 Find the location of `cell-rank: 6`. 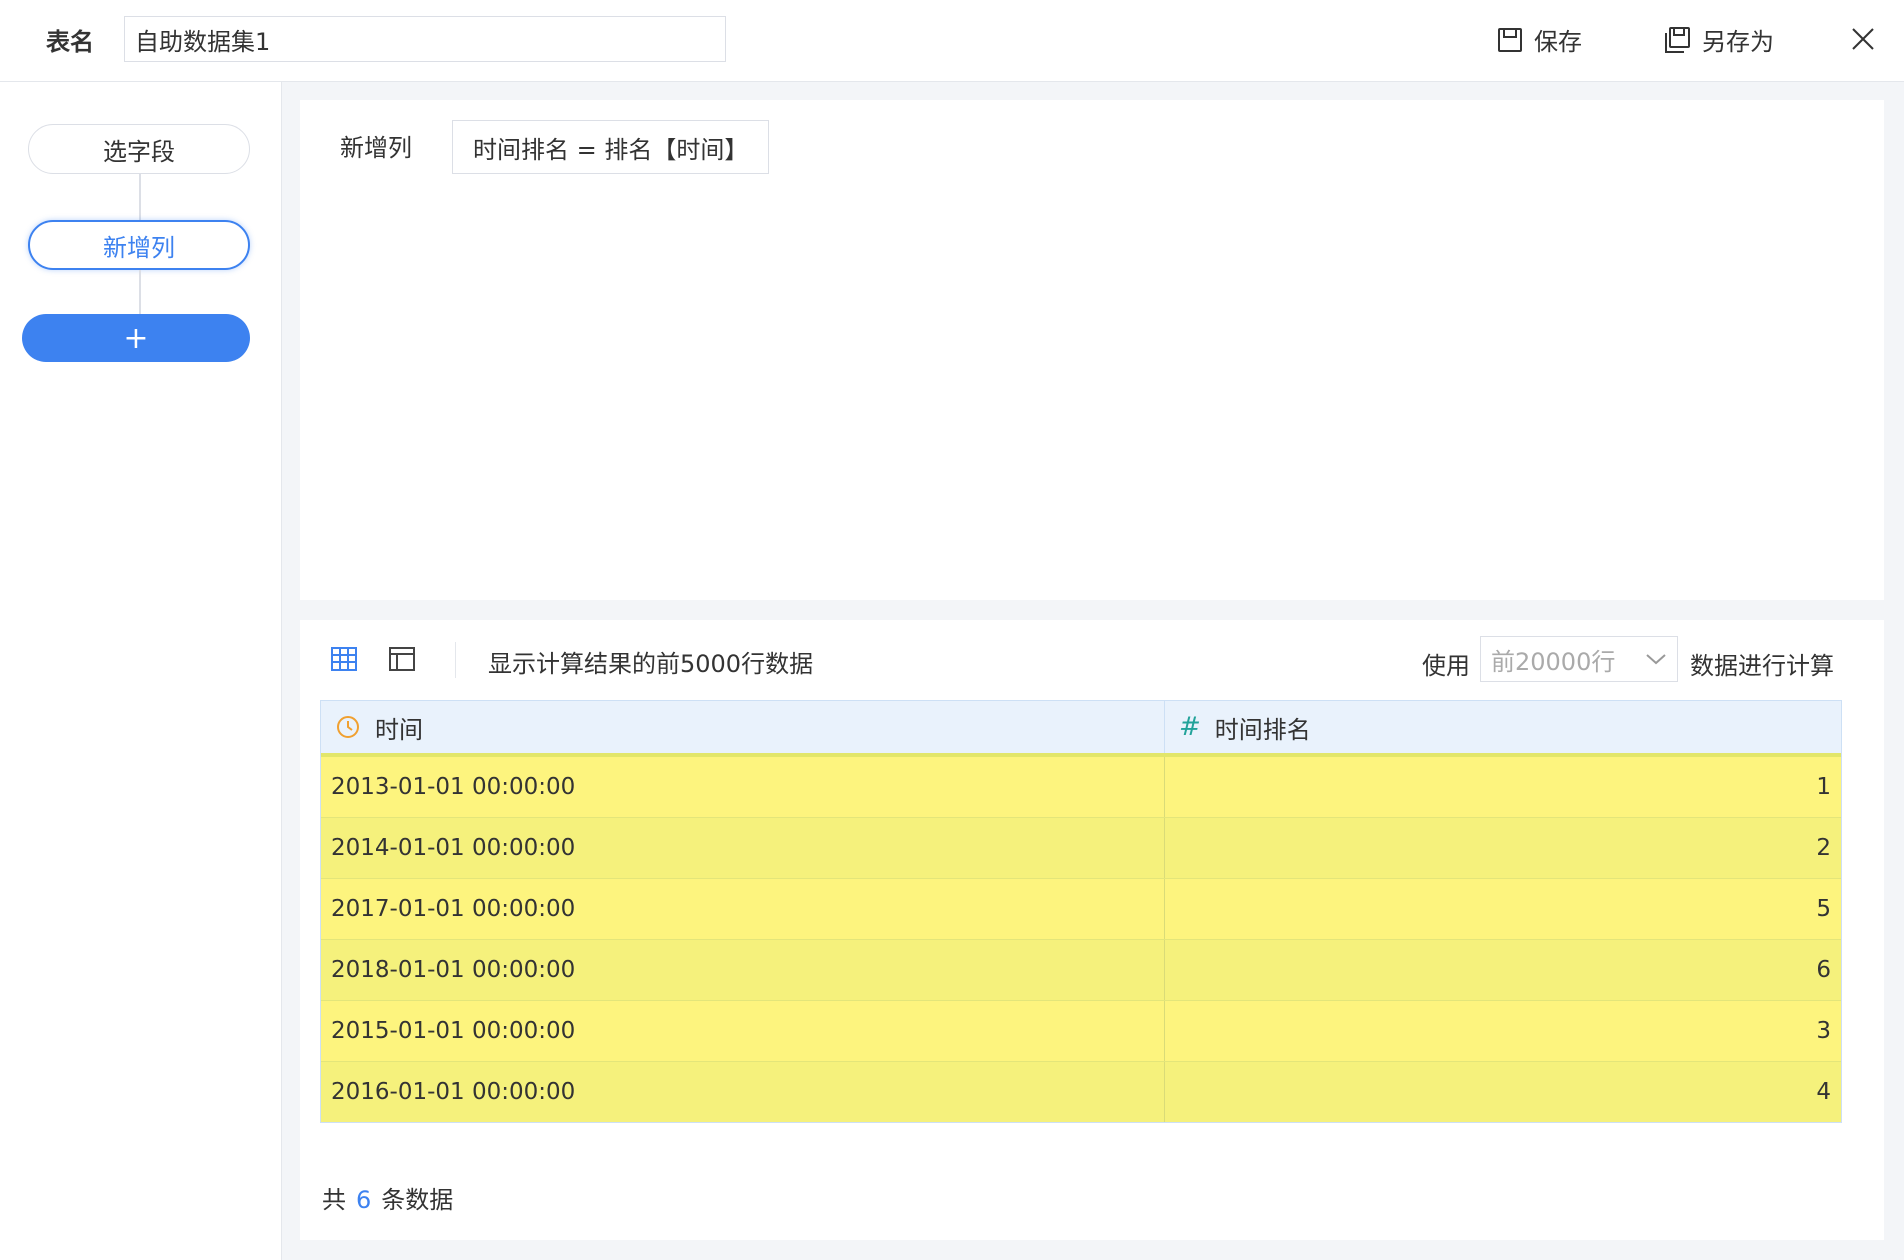

cell-rank: 6 is located at coordinates (1823, 970).